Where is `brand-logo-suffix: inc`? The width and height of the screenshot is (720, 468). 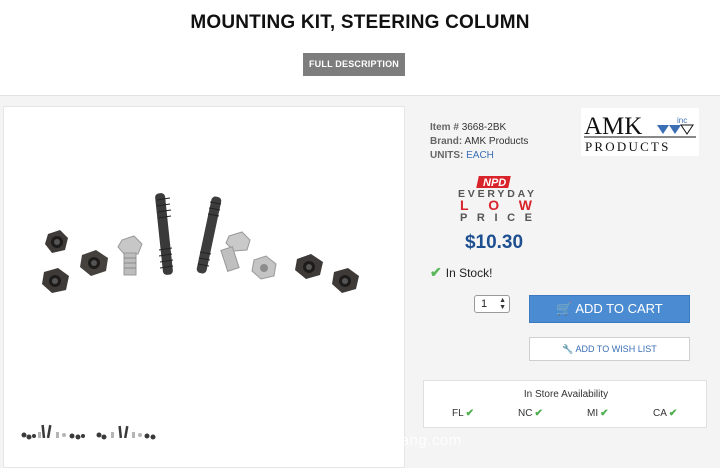
brand-logo-suffix: inc is located at coordinates (682, 120).